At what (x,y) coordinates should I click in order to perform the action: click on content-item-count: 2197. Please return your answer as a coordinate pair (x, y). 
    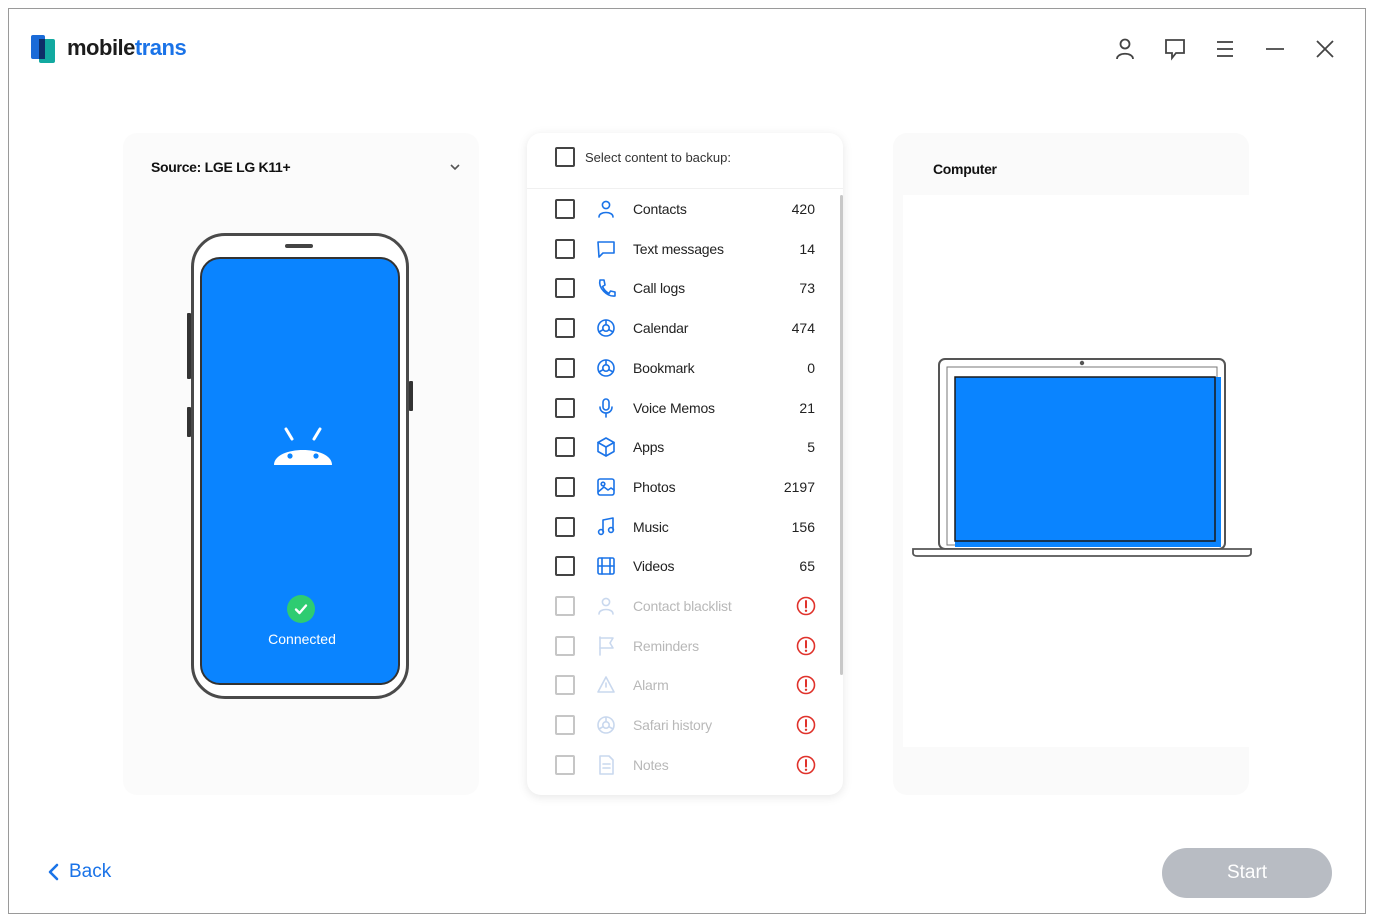
    Looking at the image, I should click on (799, 486).